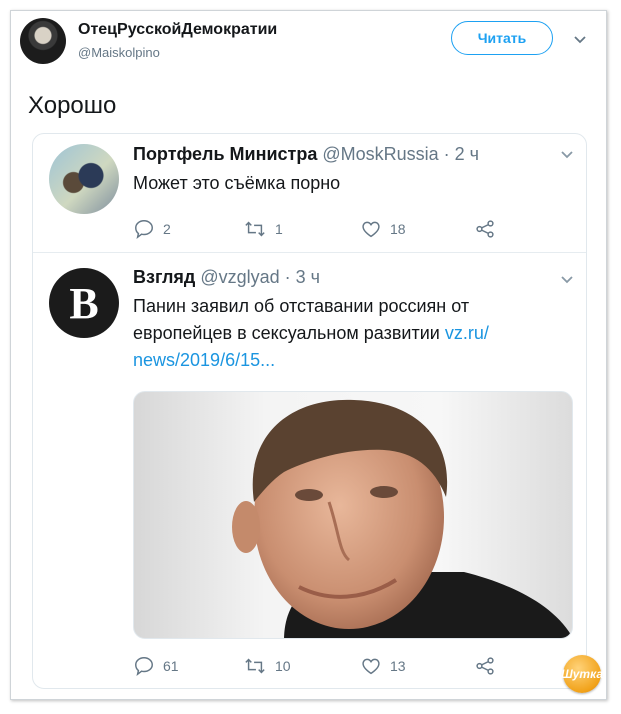  What do you see at coordinates (225, 154) in the screenshot?
I see `quoted-tweet-name: Портфель Министра` at bounding box center [225, 154].